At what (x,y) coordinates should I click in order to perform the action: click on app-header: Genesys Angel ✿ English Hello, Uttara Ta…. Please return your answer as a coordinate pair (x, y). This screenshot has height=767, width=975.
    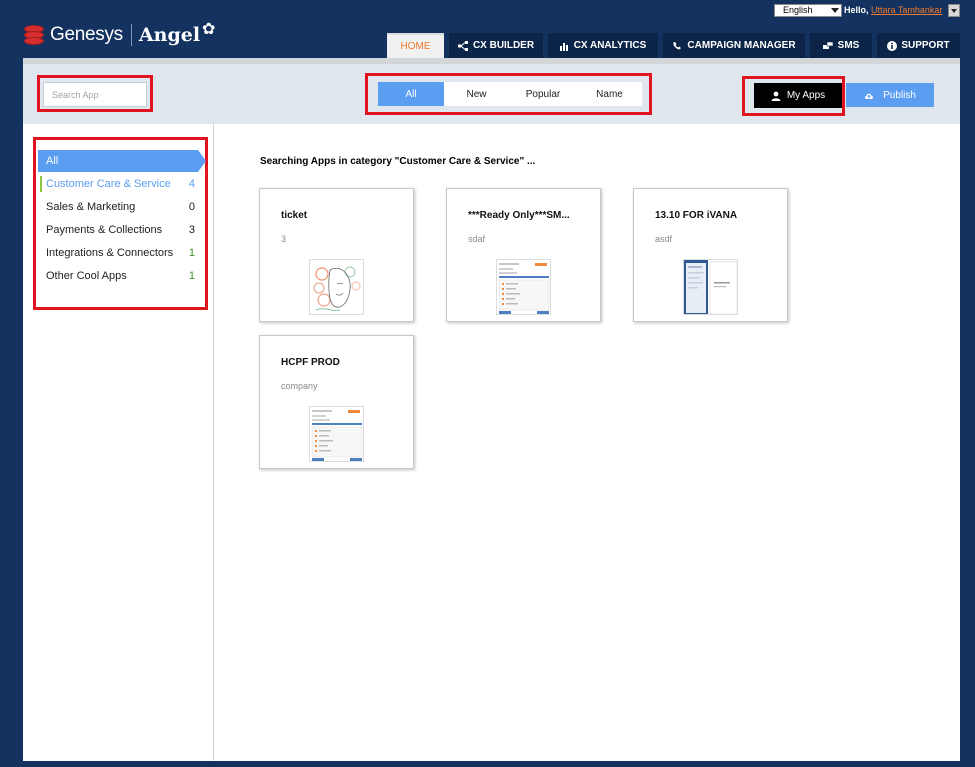
    Looking at the image, I should click on (487, 29).